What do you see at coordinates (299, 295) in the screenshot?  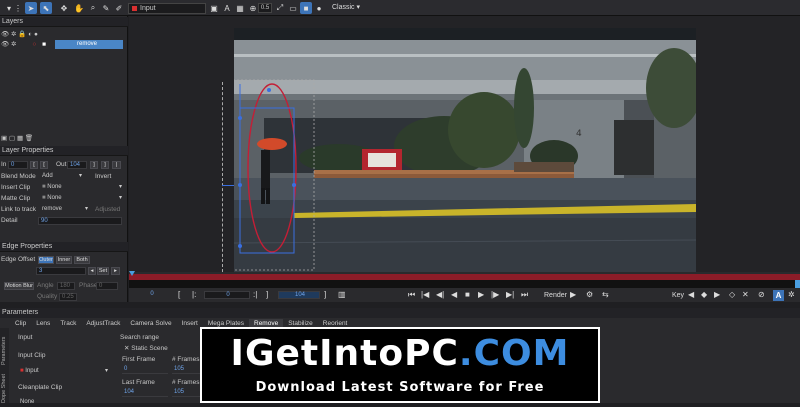 I see `current-frame-field: 104` at bounding box center [299, 295].